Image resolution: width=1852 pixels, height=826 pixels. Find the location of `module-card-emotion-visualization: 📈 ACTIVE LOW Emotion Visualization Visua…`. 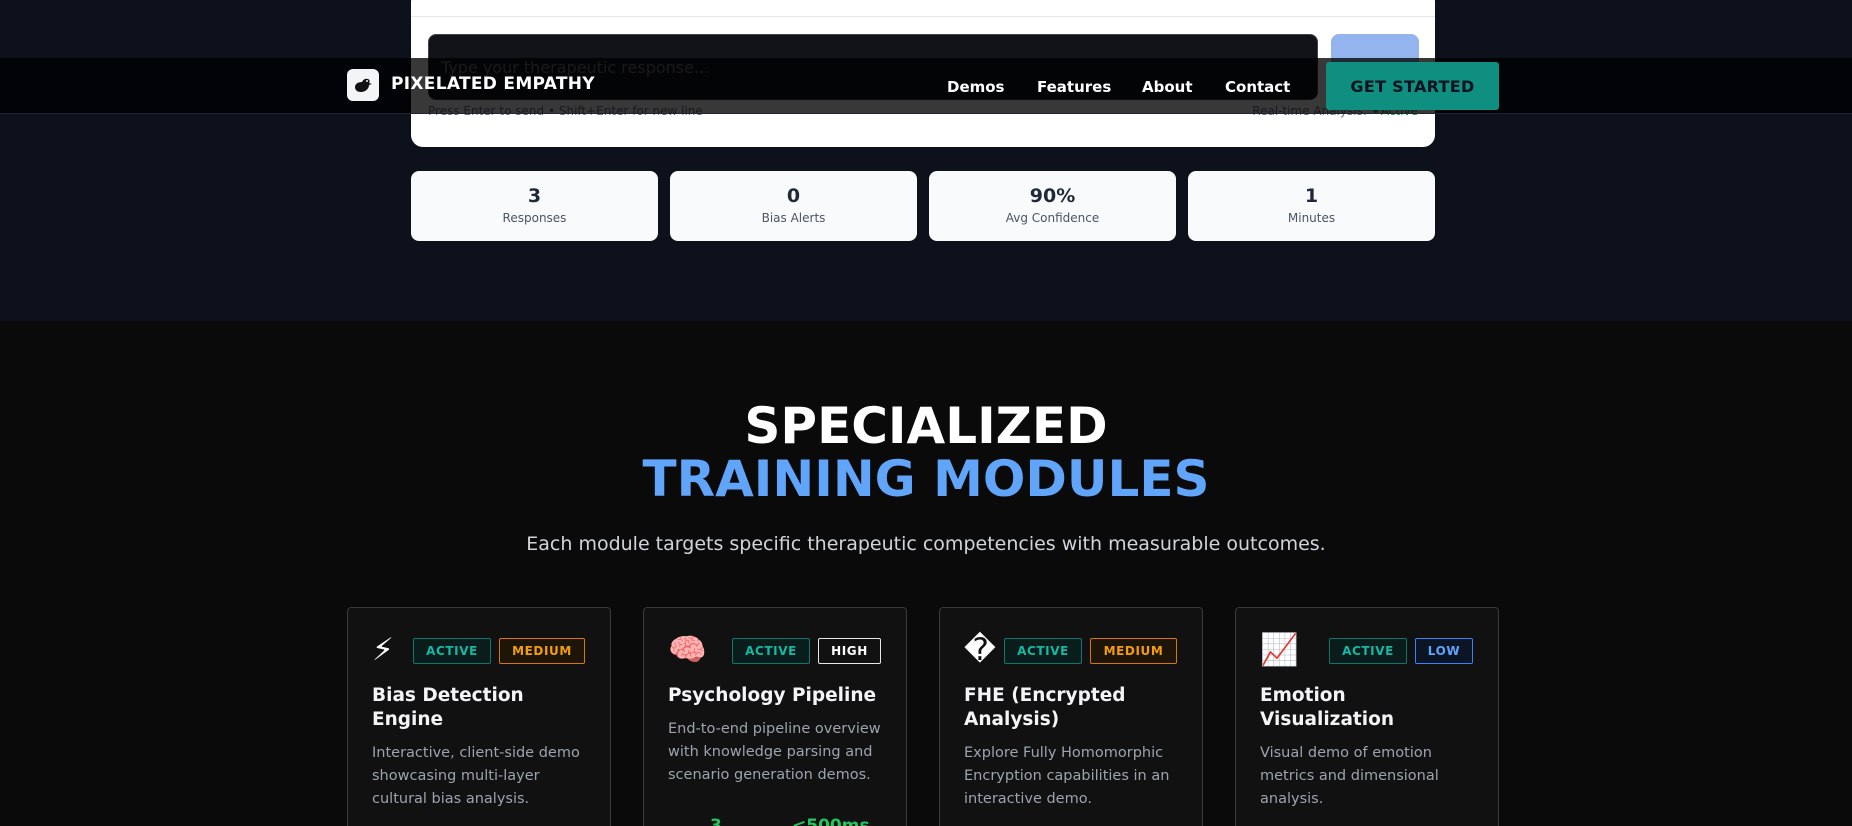

module-card-emotion-visualization: 📈 ACTIVE LOW Emotion Visualization Visua… is located at coordinates (1367, 716).